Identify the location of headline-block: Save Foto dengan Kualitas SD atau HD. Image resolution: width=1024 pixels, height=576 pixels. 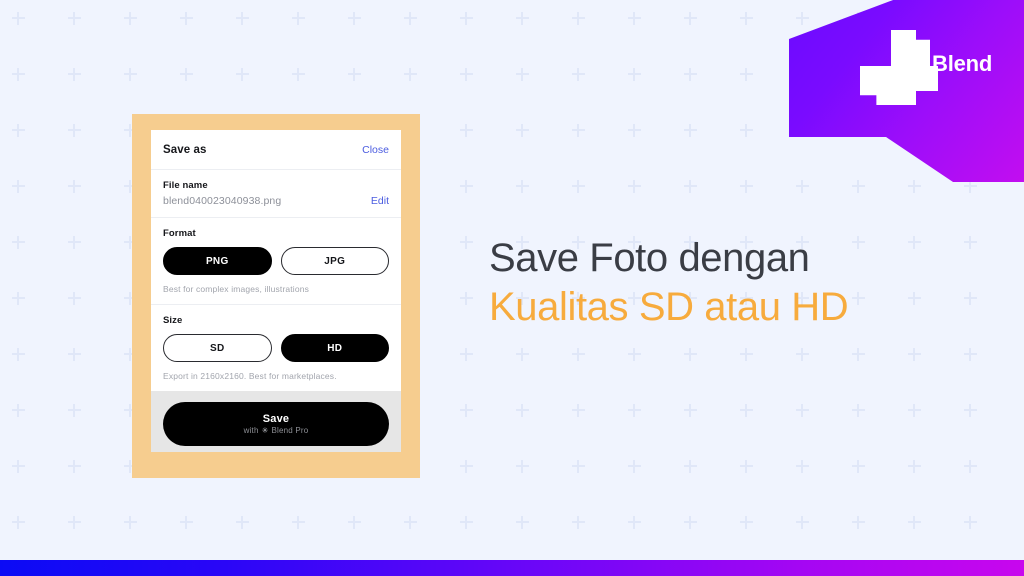
(724, 283).